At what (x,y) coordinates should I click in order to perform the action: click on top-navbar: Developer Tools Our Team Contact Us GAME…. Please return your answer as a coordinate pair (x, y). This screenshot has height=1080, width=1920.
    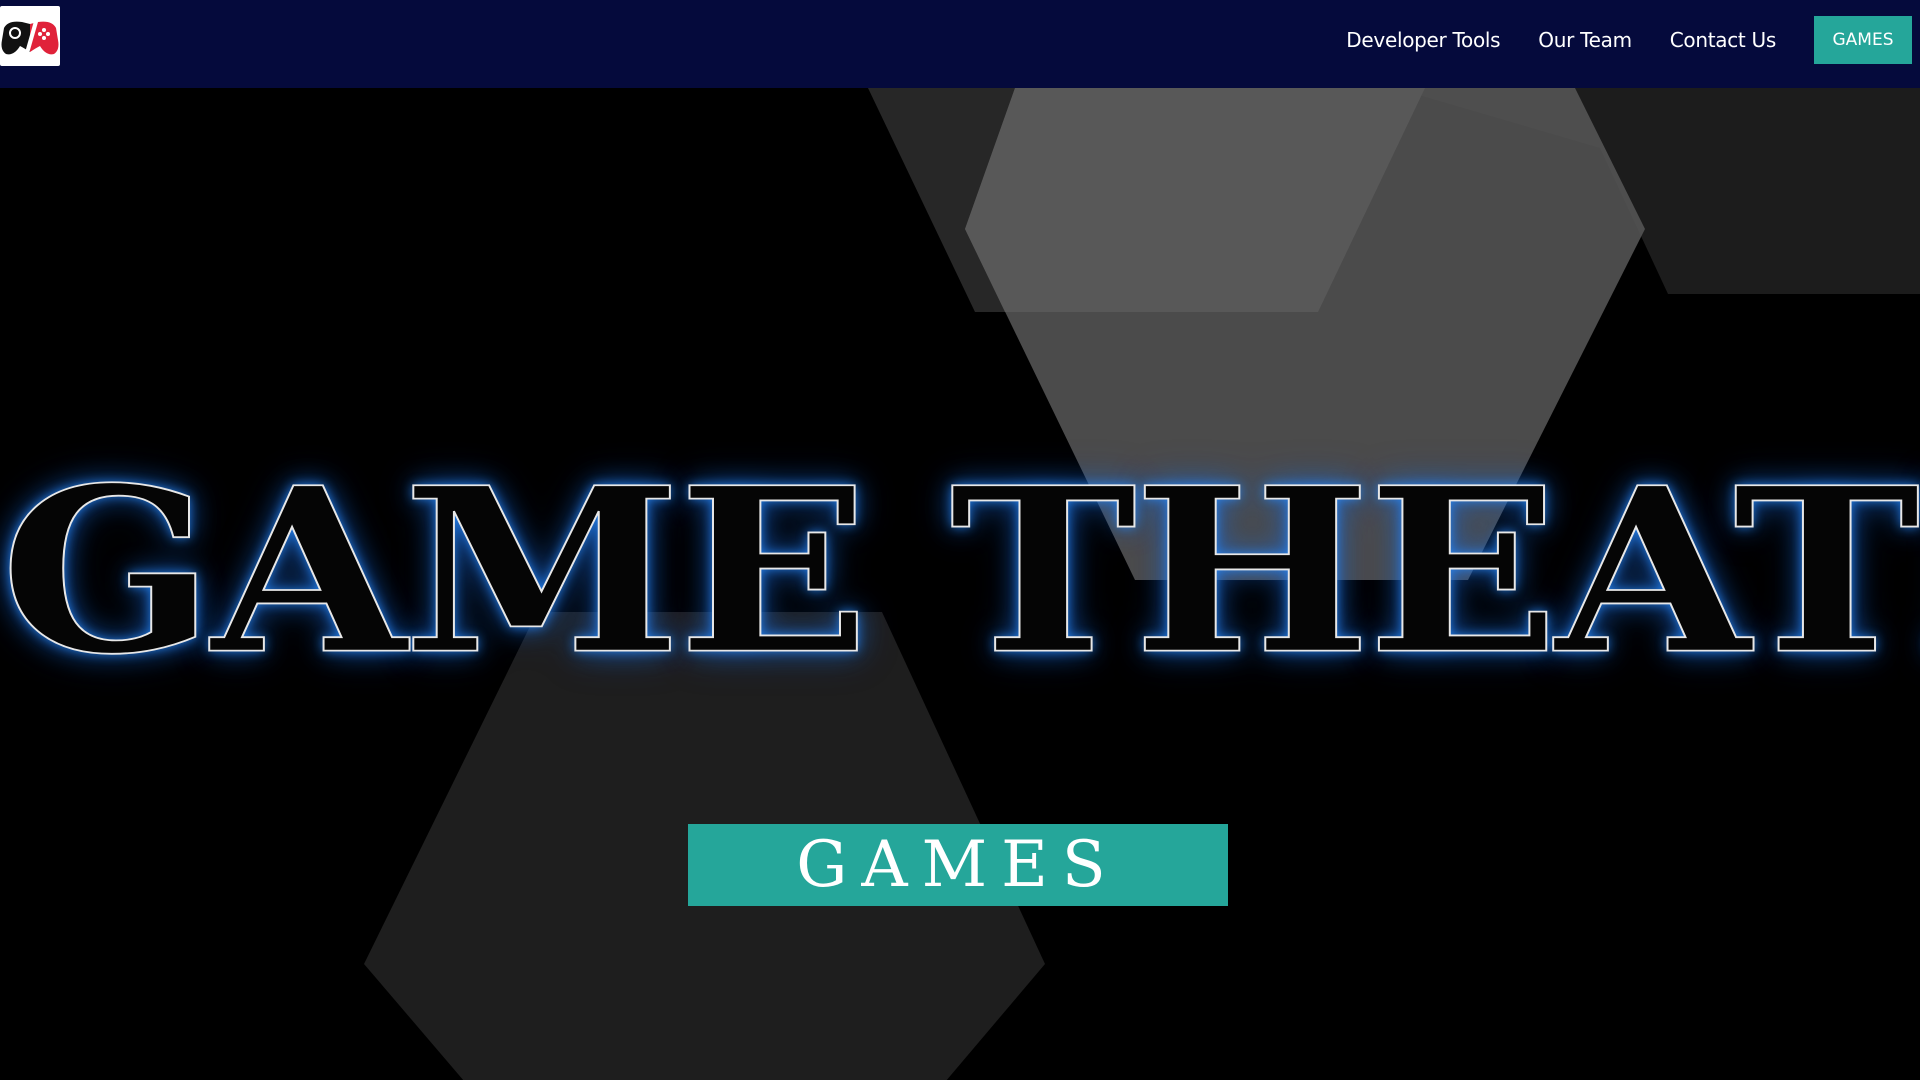
    Looking at the image, I should click on (960, 44).